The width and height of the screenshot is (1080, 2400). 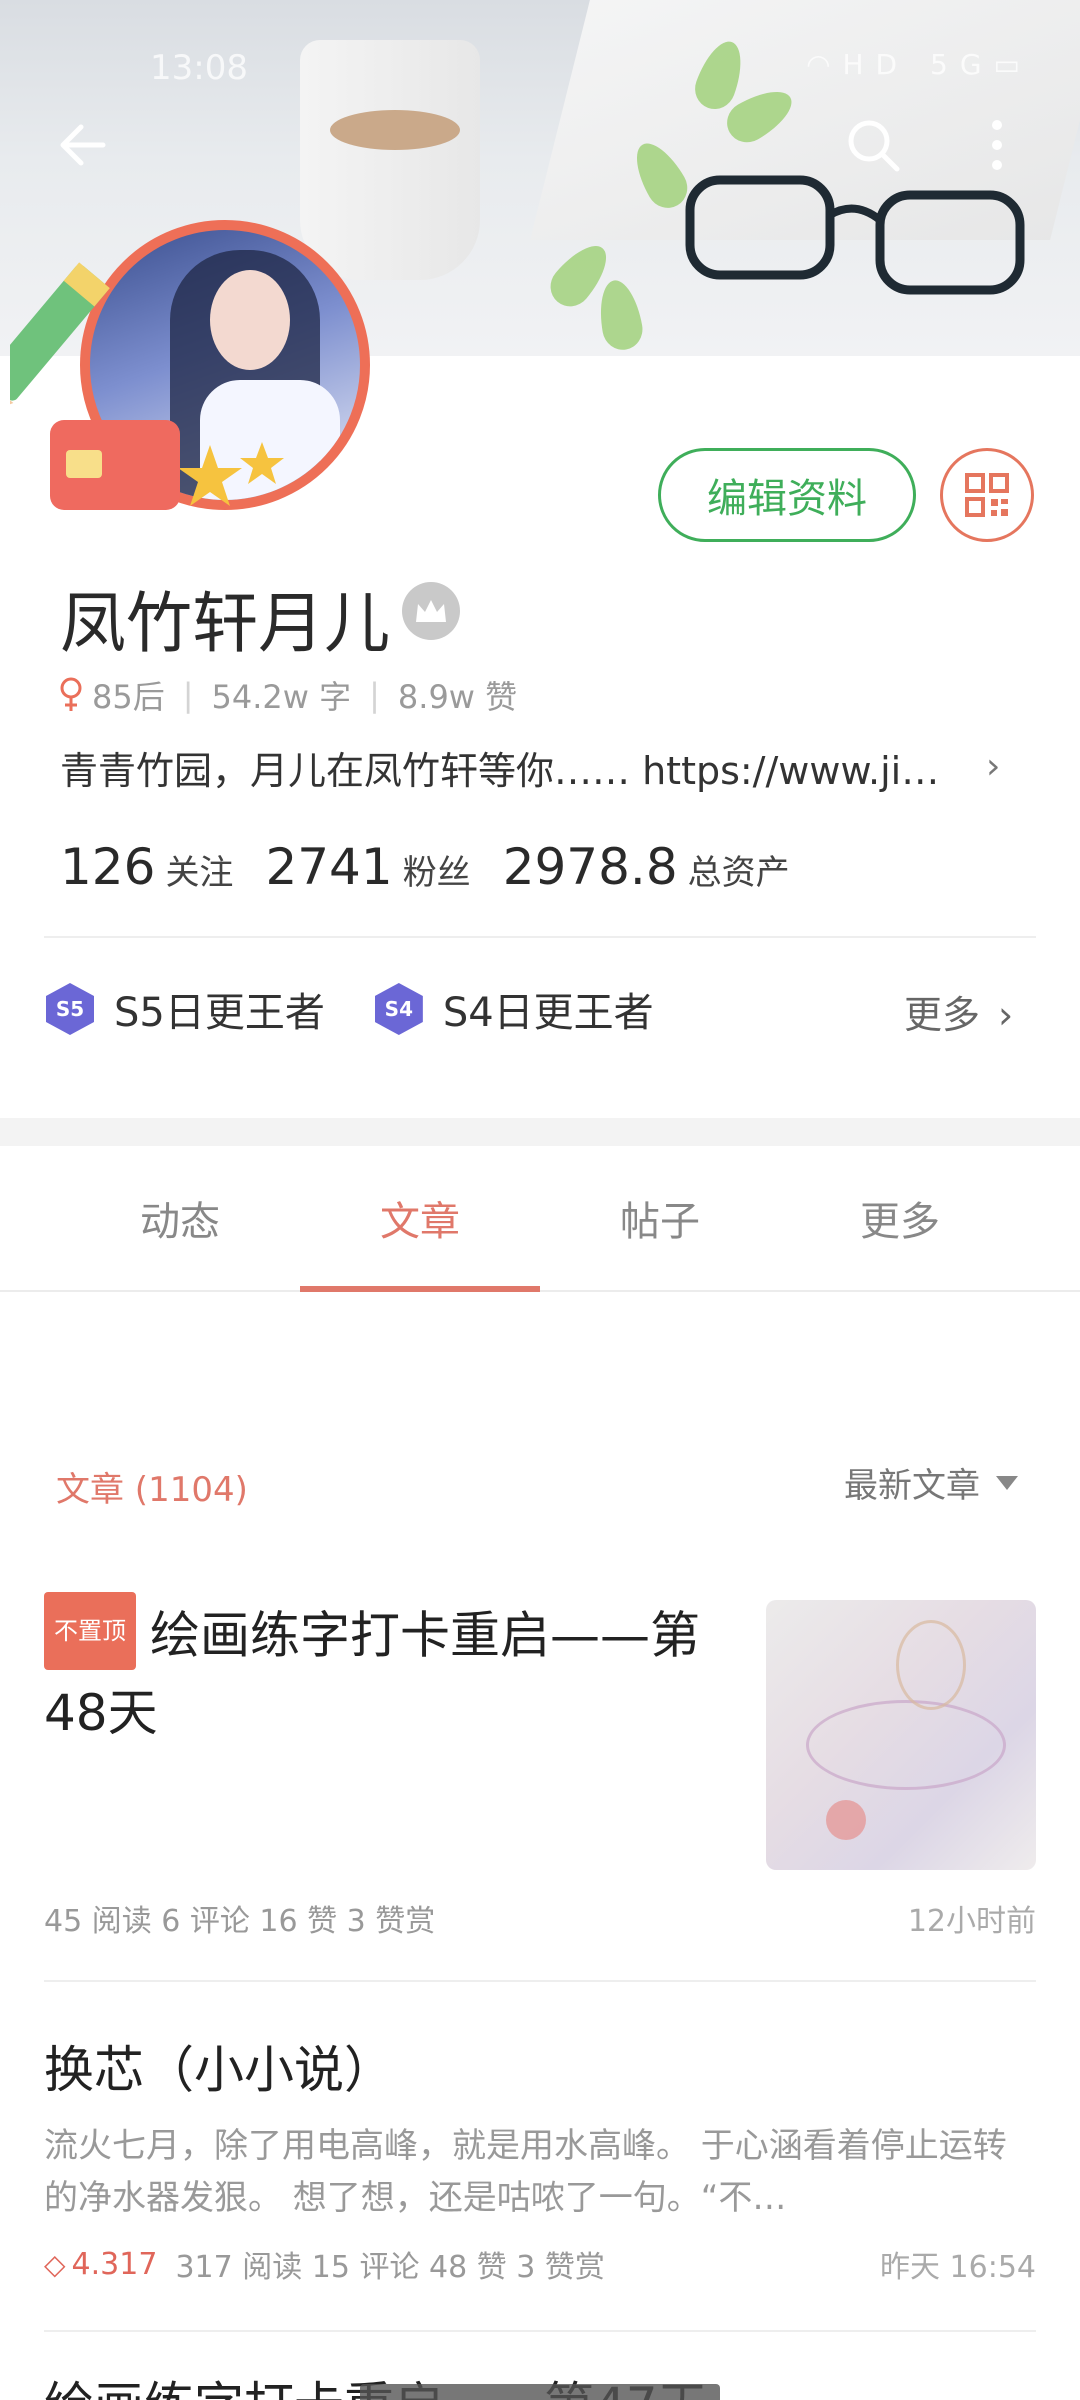 I want to click on back-button, so click(x=83, y=145).